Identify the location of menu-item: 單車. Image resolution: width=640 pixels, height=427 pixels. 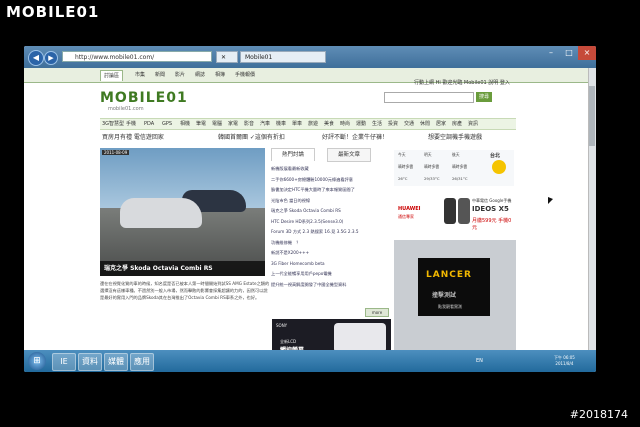
(297, 124).